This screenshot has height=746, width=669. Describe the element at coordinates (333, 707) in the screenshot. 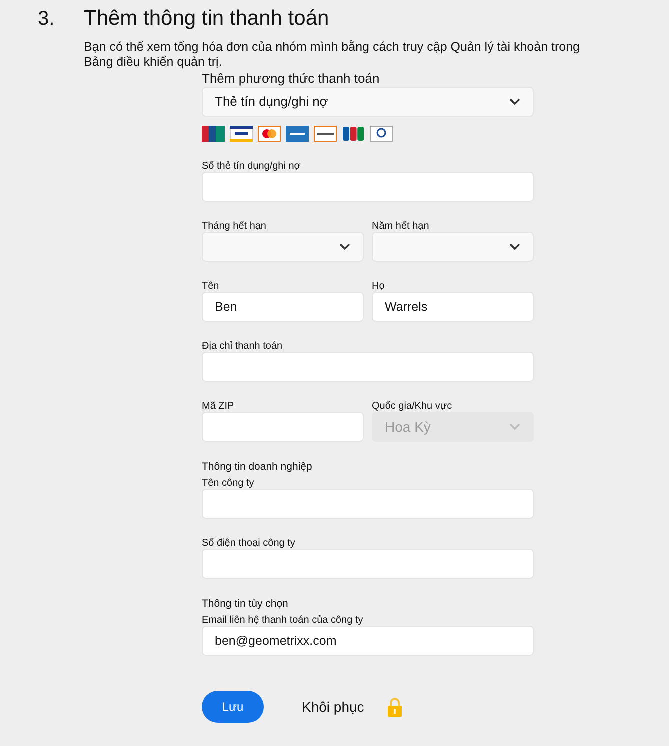

I see `reset-button: Khôi phục` at that location.